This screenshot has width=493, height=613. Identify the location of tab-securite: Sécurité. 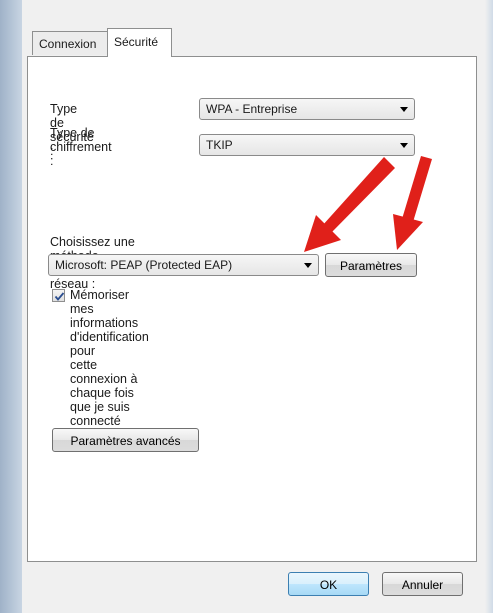
(139, 42).